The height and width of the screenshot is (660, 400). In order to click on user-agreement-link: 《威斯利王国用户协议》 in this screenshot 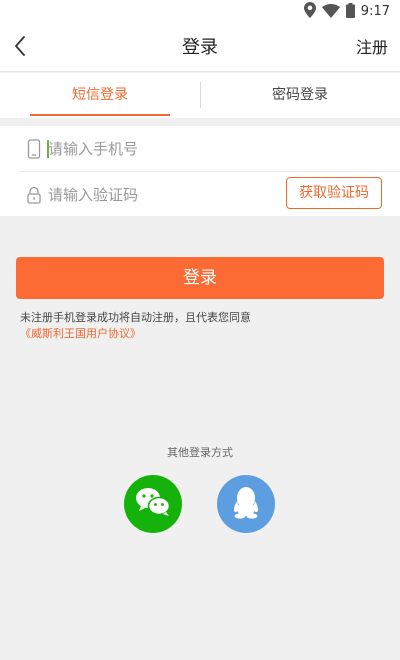, I will do `click(80, 333)`.